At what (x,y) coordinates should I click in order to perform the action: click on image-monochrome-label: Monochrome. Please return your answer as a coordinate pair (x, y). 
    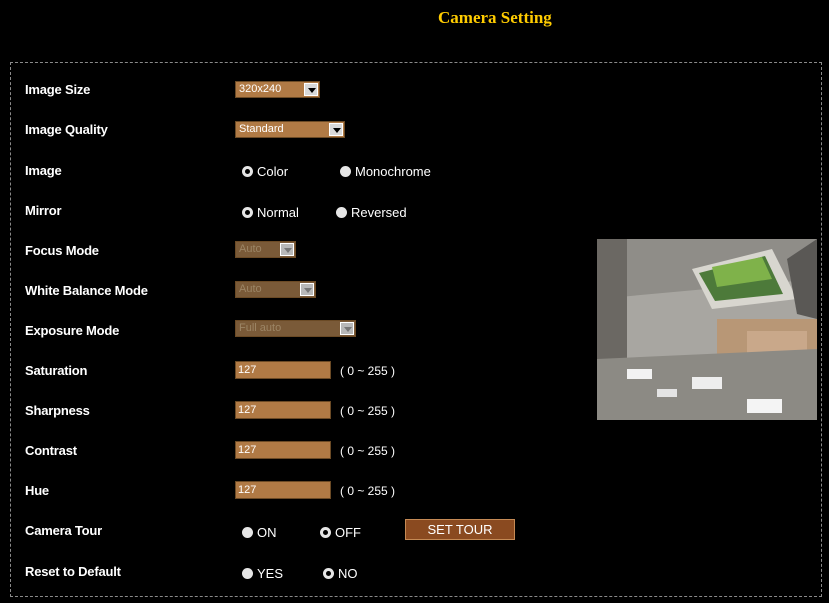
    Looking at the image, I should click on (393, 171).